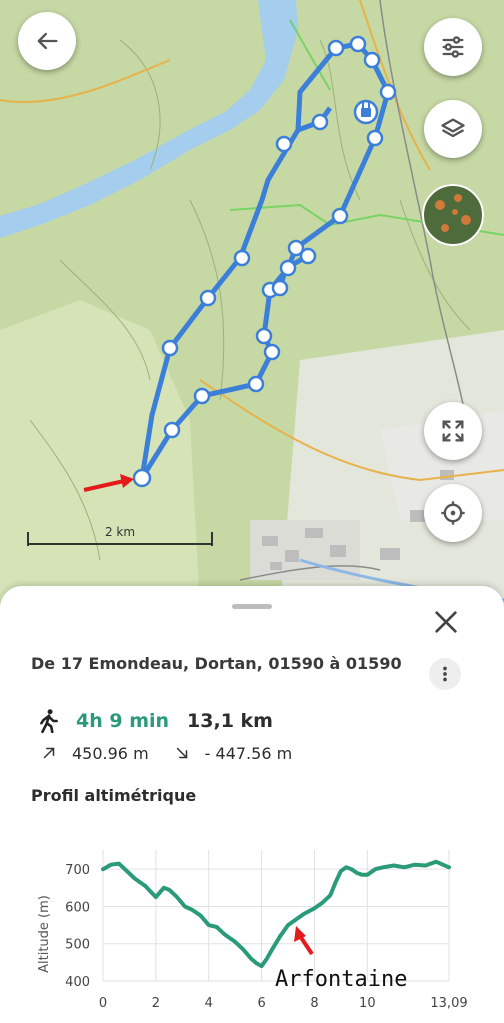  What do you see at coordinates (252, 606) in the screenshot?
I see `sheet-drag-handle` at bounding box center [252, 606].